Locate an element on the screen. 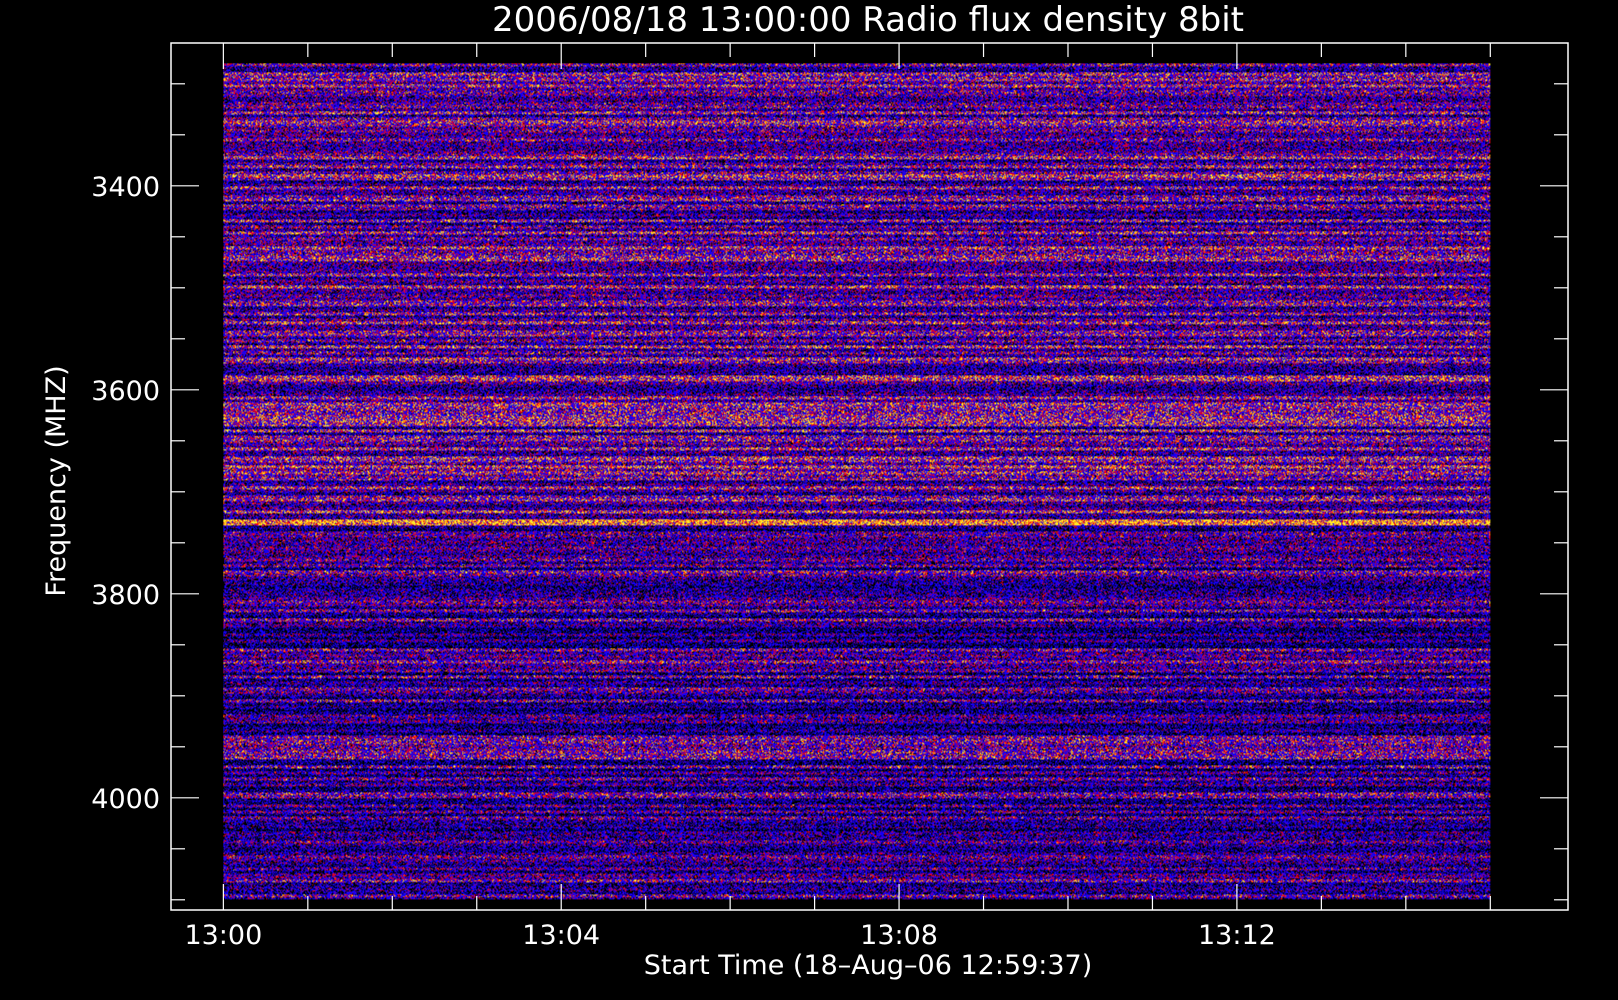  x-tick-label: 13:12 is located at coordinates (1237, 935).